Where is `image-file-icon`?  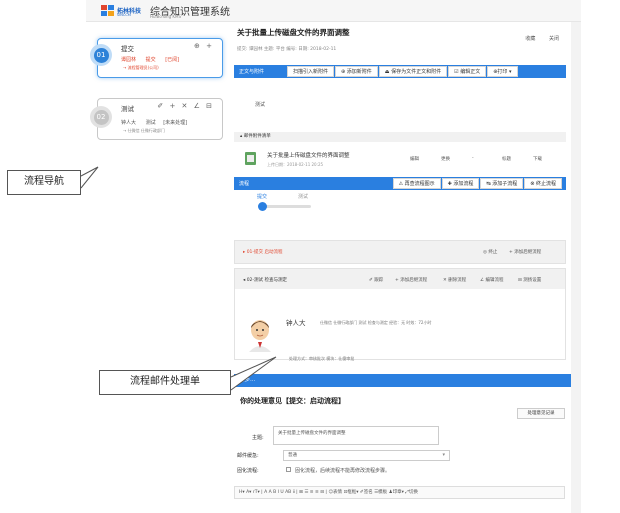
image-file-icon is located at coordinates (250, 158).